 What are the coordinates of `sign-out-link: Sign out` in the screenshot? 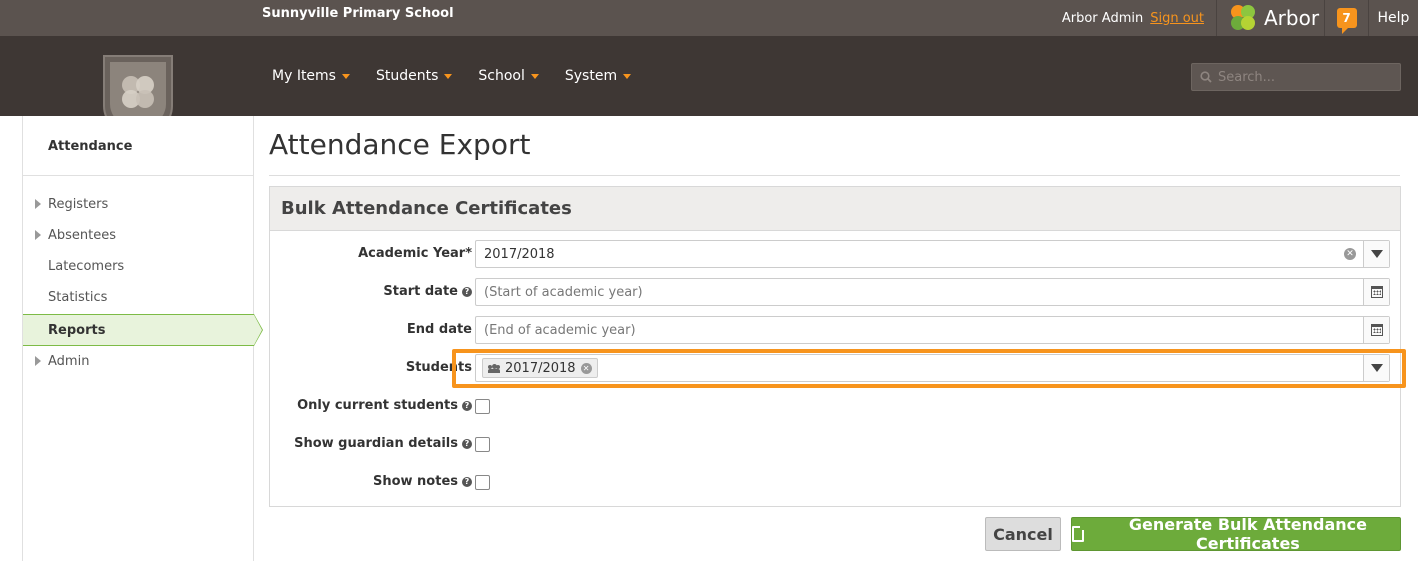 It's located at (1177, 18).